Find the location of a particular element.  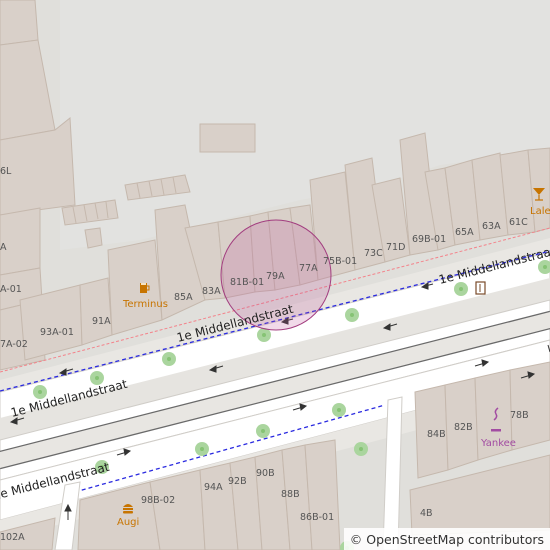

house-number: 81B-01 is located at coordinates (247, 282).